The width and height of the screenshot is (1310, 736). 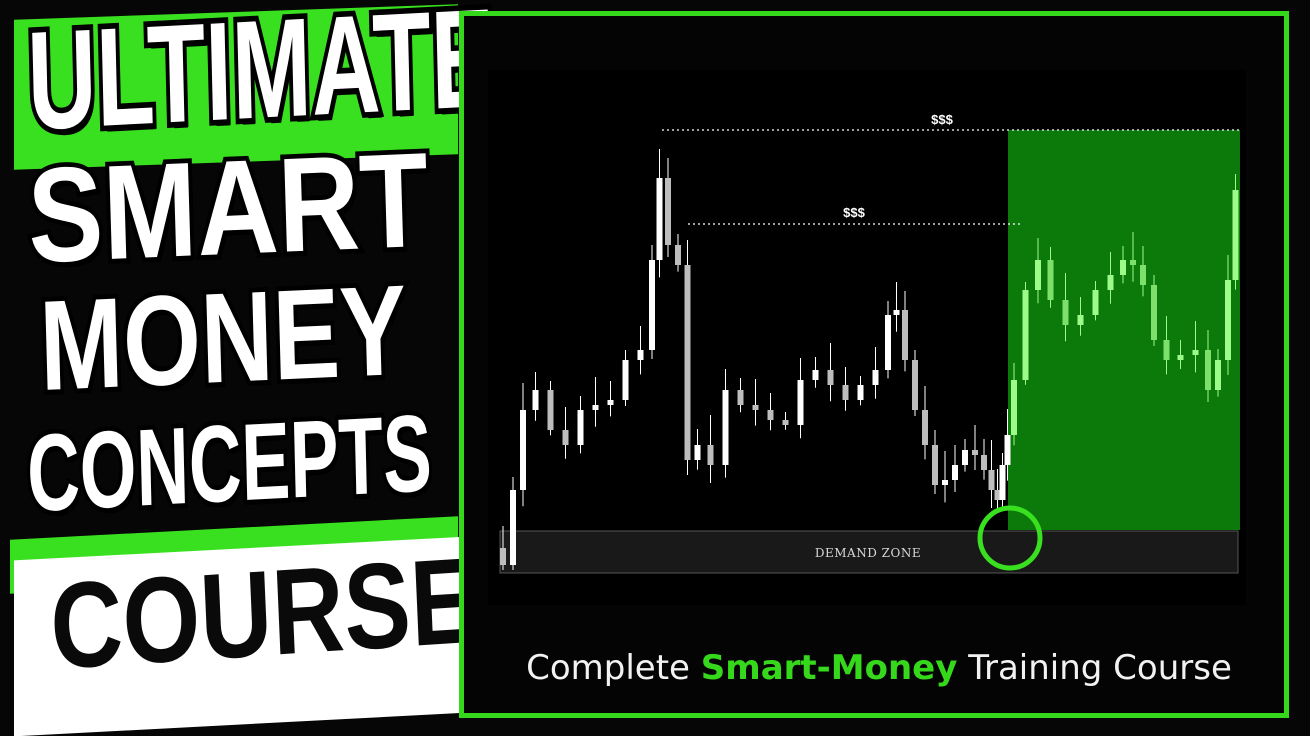 What do you see at coordinates (608, 668) in the screenshot?
I see `caption-prefix: Complete` at bounding box center [608, 668].